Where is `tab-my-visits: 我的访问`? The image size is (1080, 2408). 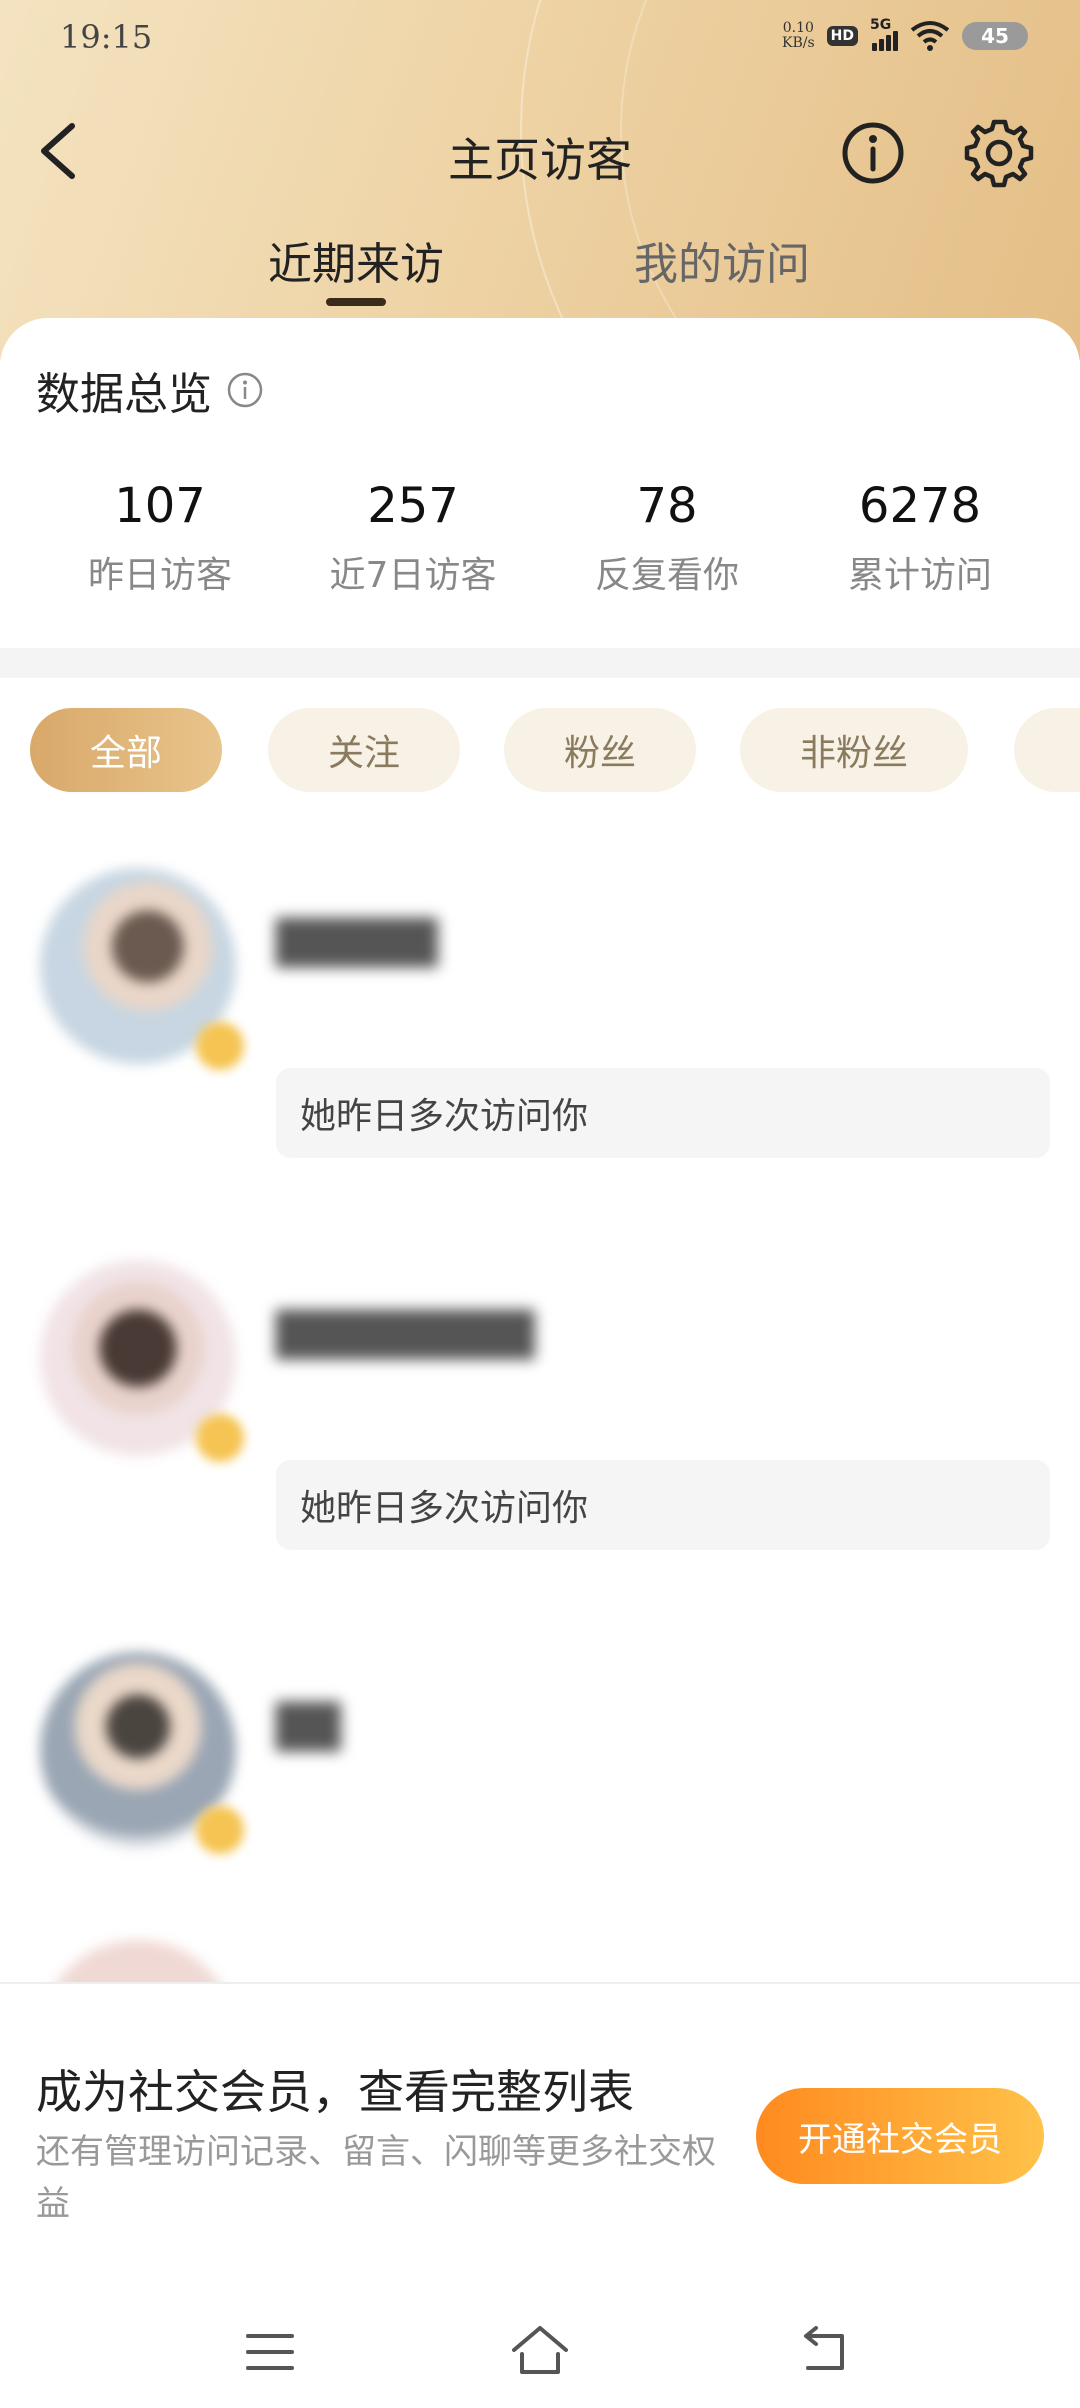
tab-my-visits: 我的访问 is located at coordinates (722, 260).